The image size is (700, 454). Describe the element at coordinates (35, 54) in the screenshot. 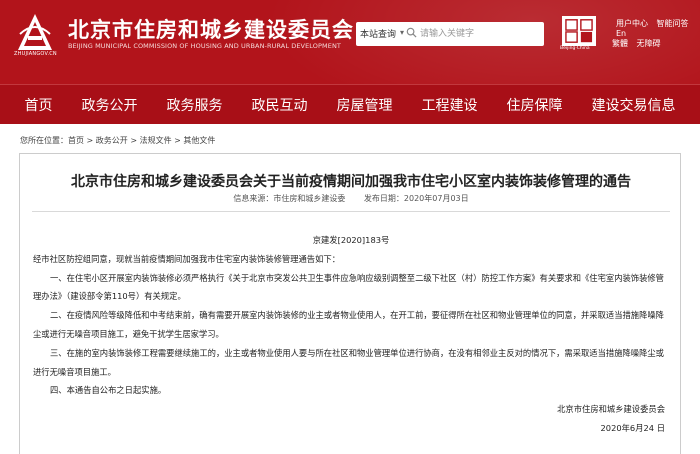

I see `logo-caption: ZHUJIANGOV.CN` at that location.